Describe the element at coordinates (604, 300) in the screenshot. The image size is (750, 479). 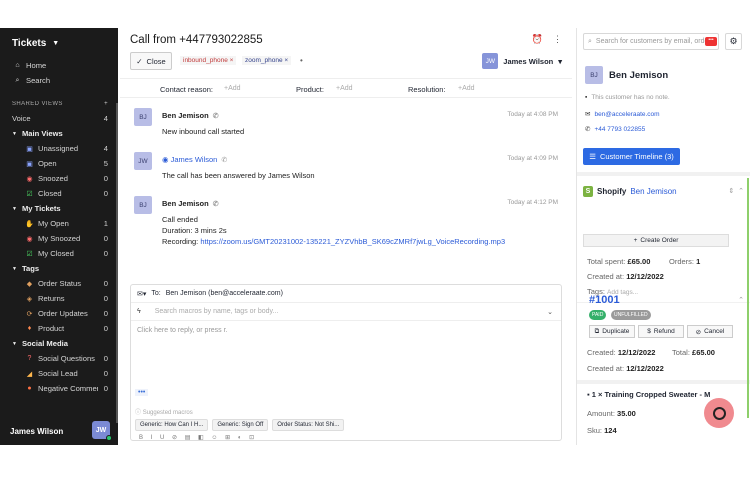
I see `order-number: #1001` at that location.